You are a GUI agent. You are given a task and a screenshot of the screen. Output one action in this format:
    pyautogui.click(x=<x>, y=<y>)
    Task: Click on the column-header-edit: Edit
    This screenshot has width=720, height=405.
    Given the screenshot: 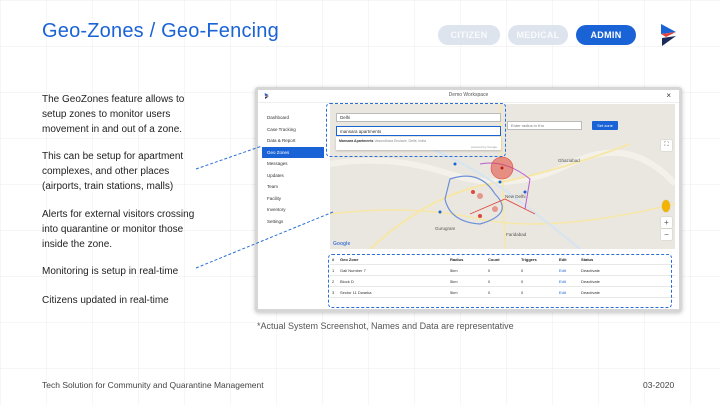 What is the action you would take?
    pyautogui.click(x=563, y=259)
    